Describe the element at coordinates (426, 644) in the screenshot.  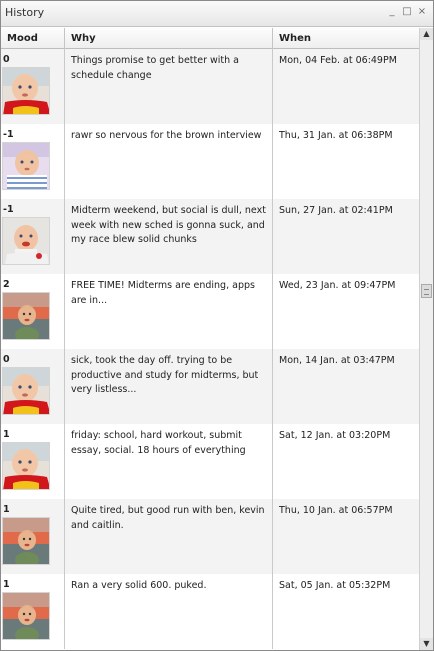
I see `scroll-down-arrow-icon: ▼` at that location.